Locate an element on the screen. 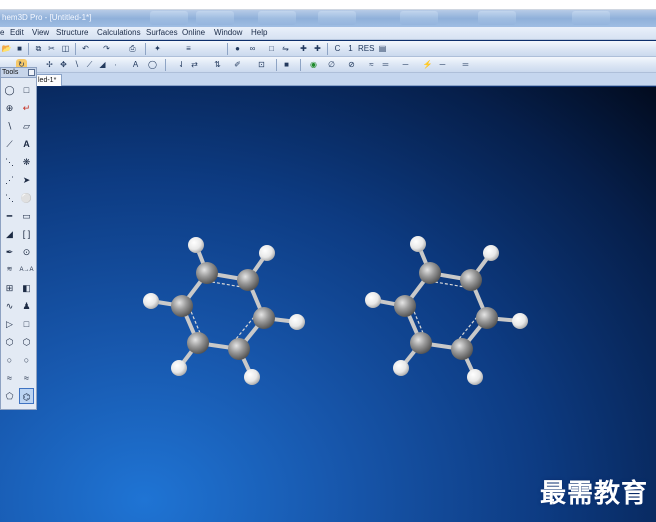  text-tool-icon: A is located at coordinates (26, 144).